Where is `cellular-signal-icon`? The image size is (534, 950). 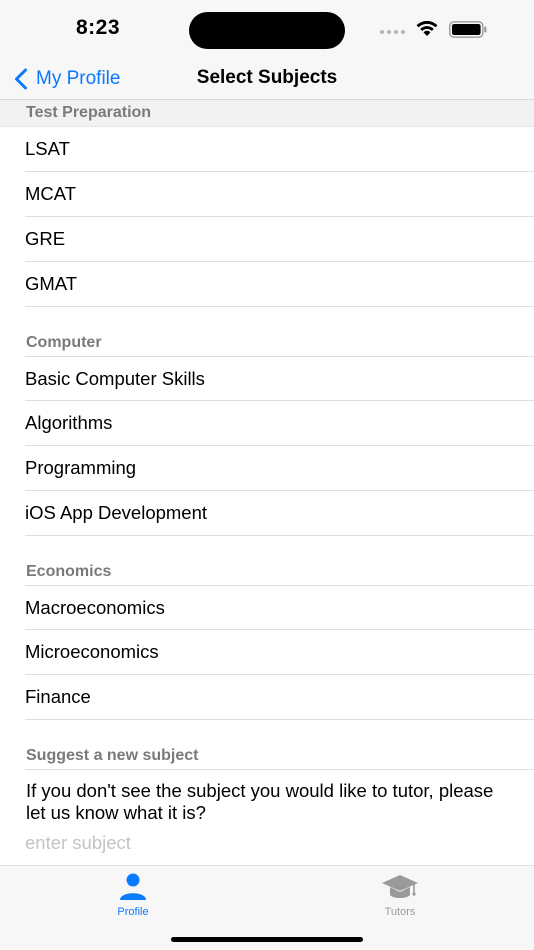
cellular-signal-icon is located at coordinates (392, 32).